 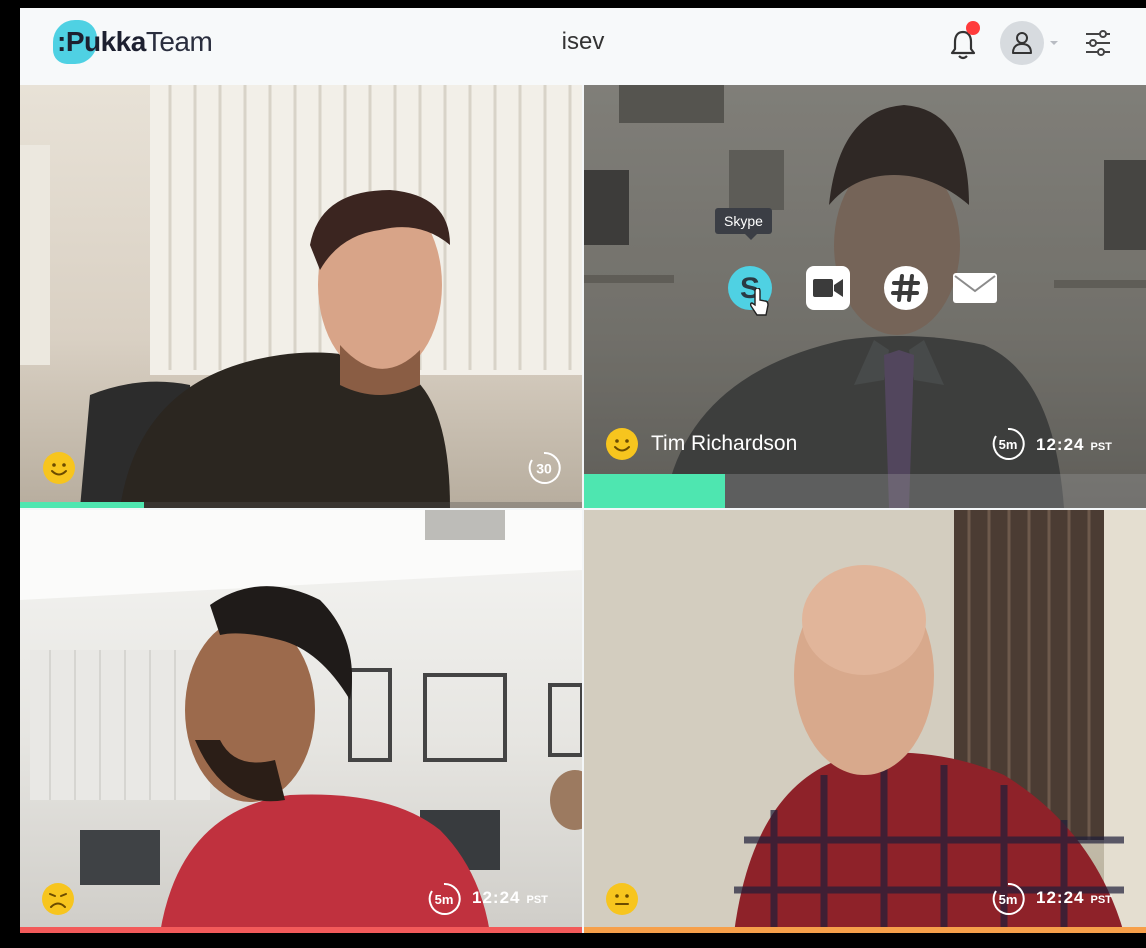 I want to click on header: :PukkaTeam isev, so click(x=583, y=46).